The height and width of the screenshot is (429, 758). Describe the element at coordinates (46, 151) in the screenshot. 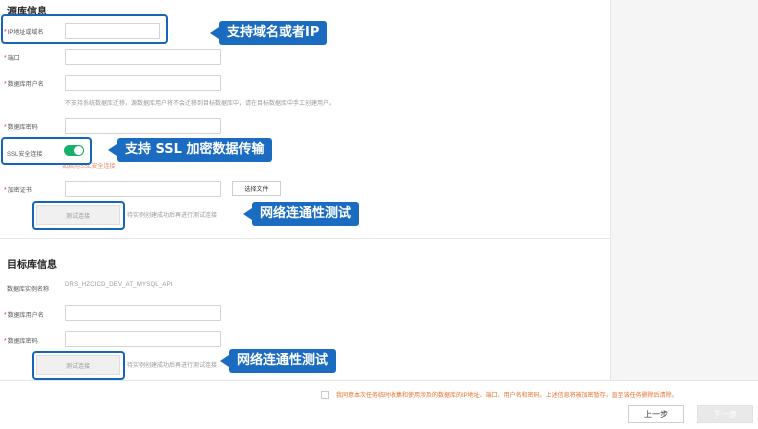

I see `highlight-ssl` at that location.